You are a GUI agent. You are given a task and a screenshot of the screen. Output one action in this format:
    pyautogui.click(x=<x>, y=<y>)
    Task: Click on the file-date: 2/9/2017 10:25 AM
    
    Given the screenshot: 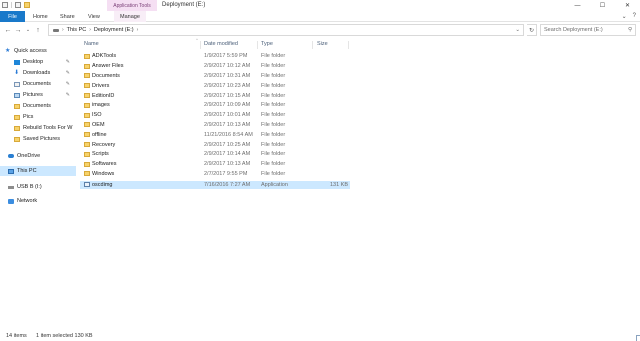 What is the action you would take?
    pyautogui.click(x=227, y=144)
    